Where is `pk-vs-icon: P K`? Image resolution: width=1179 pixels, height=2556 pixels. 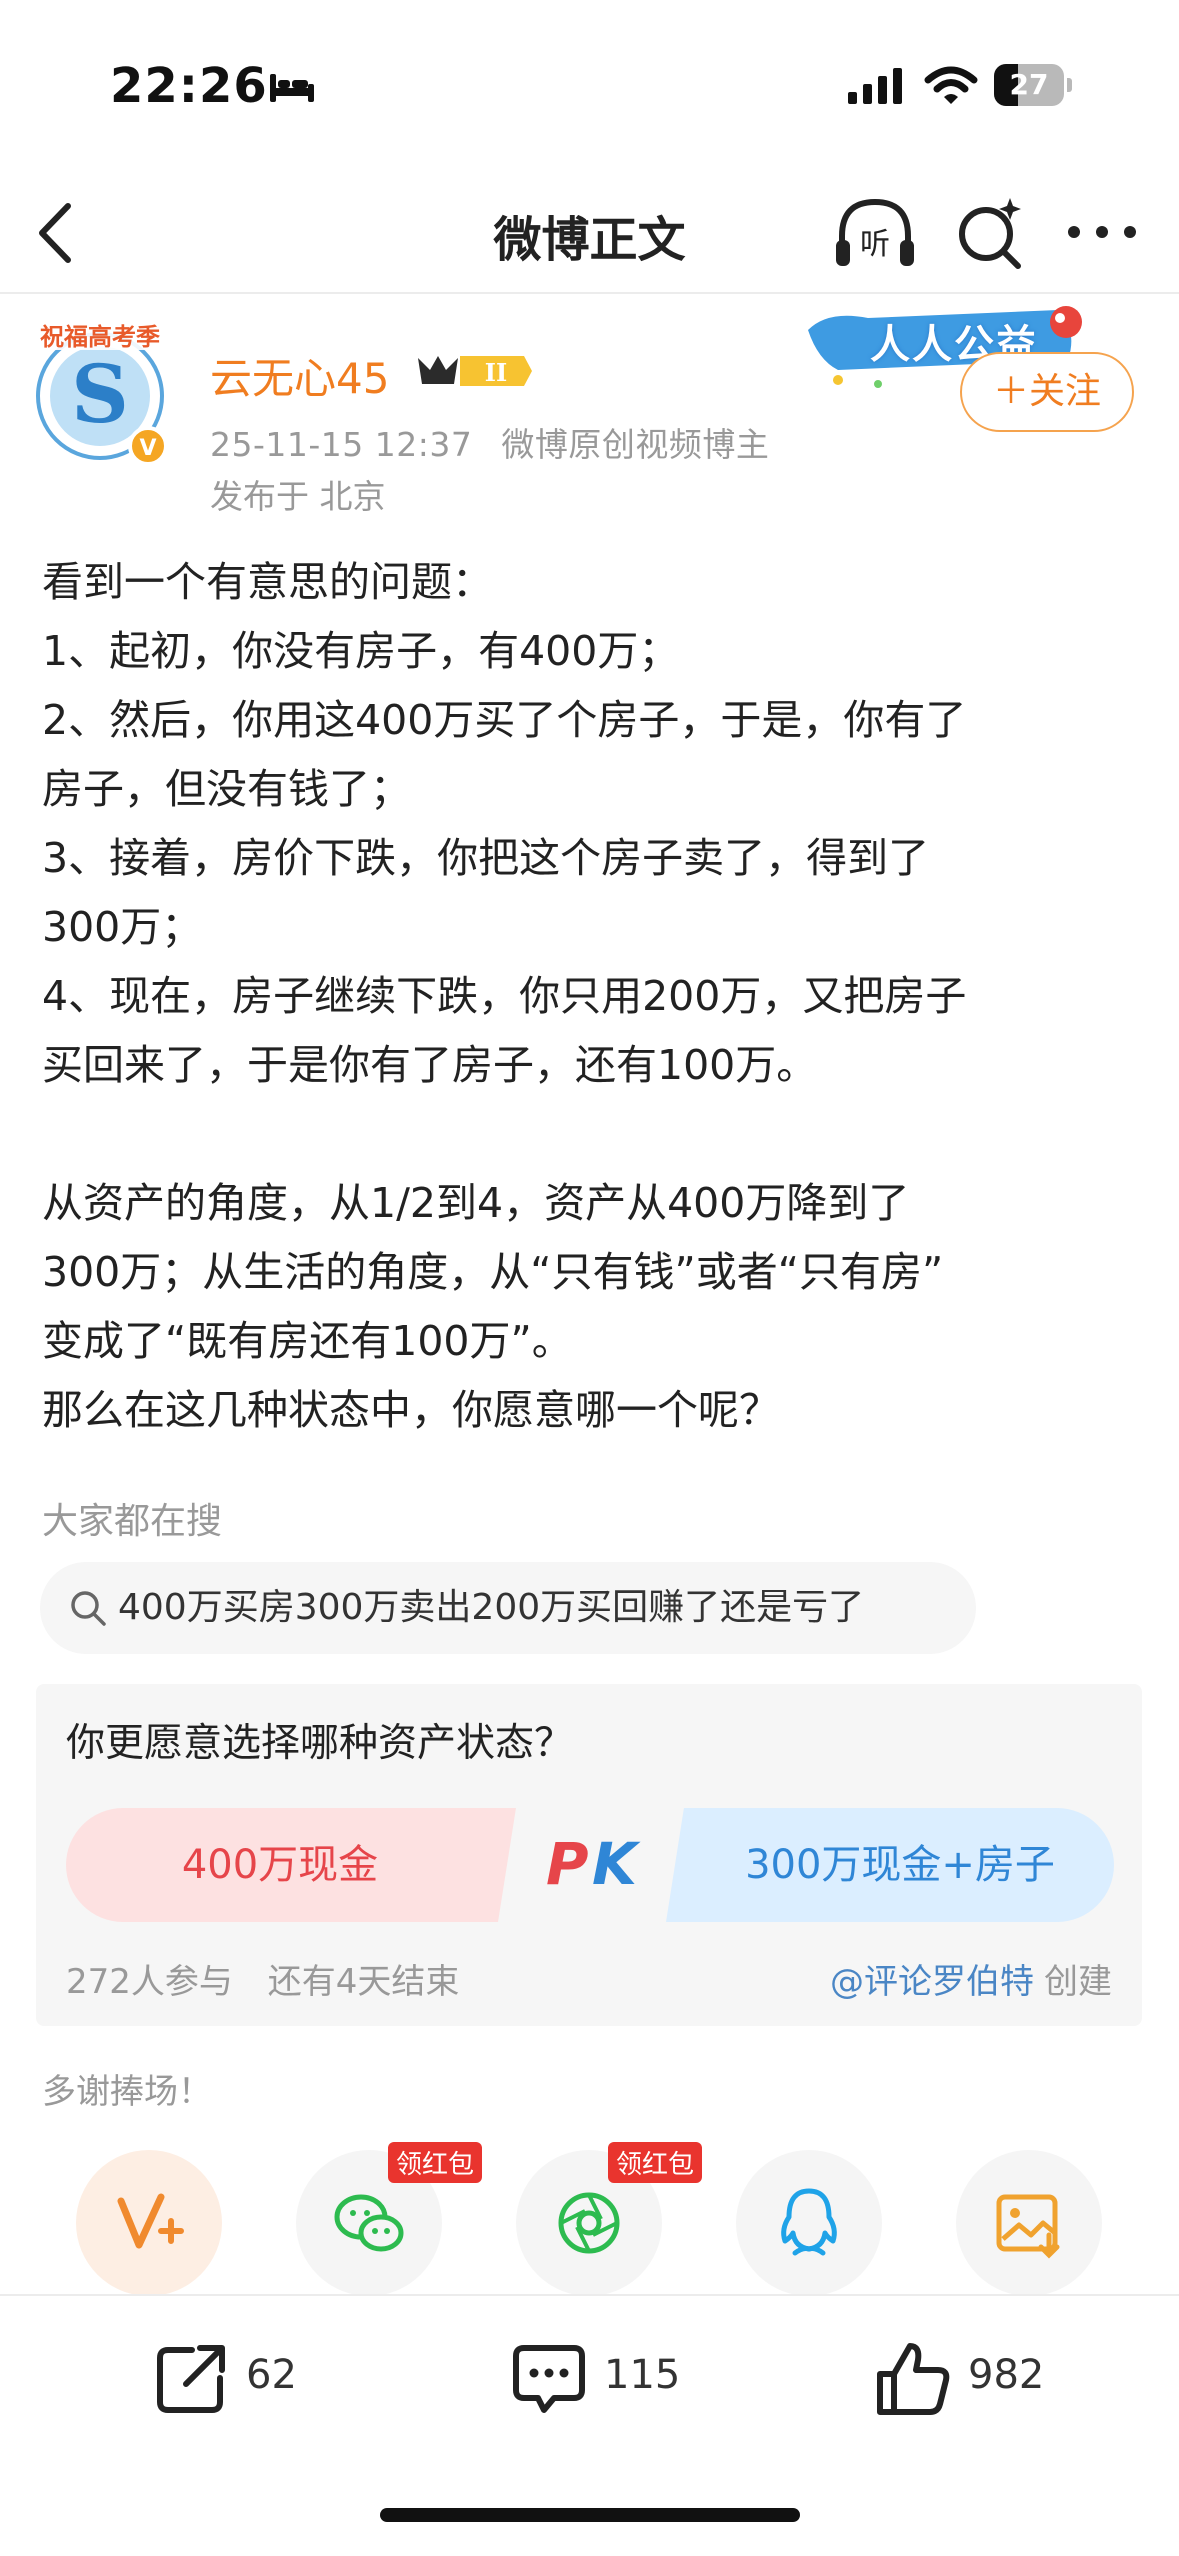 pk-vs-icon: P K is located at coordinates (593, 1864).